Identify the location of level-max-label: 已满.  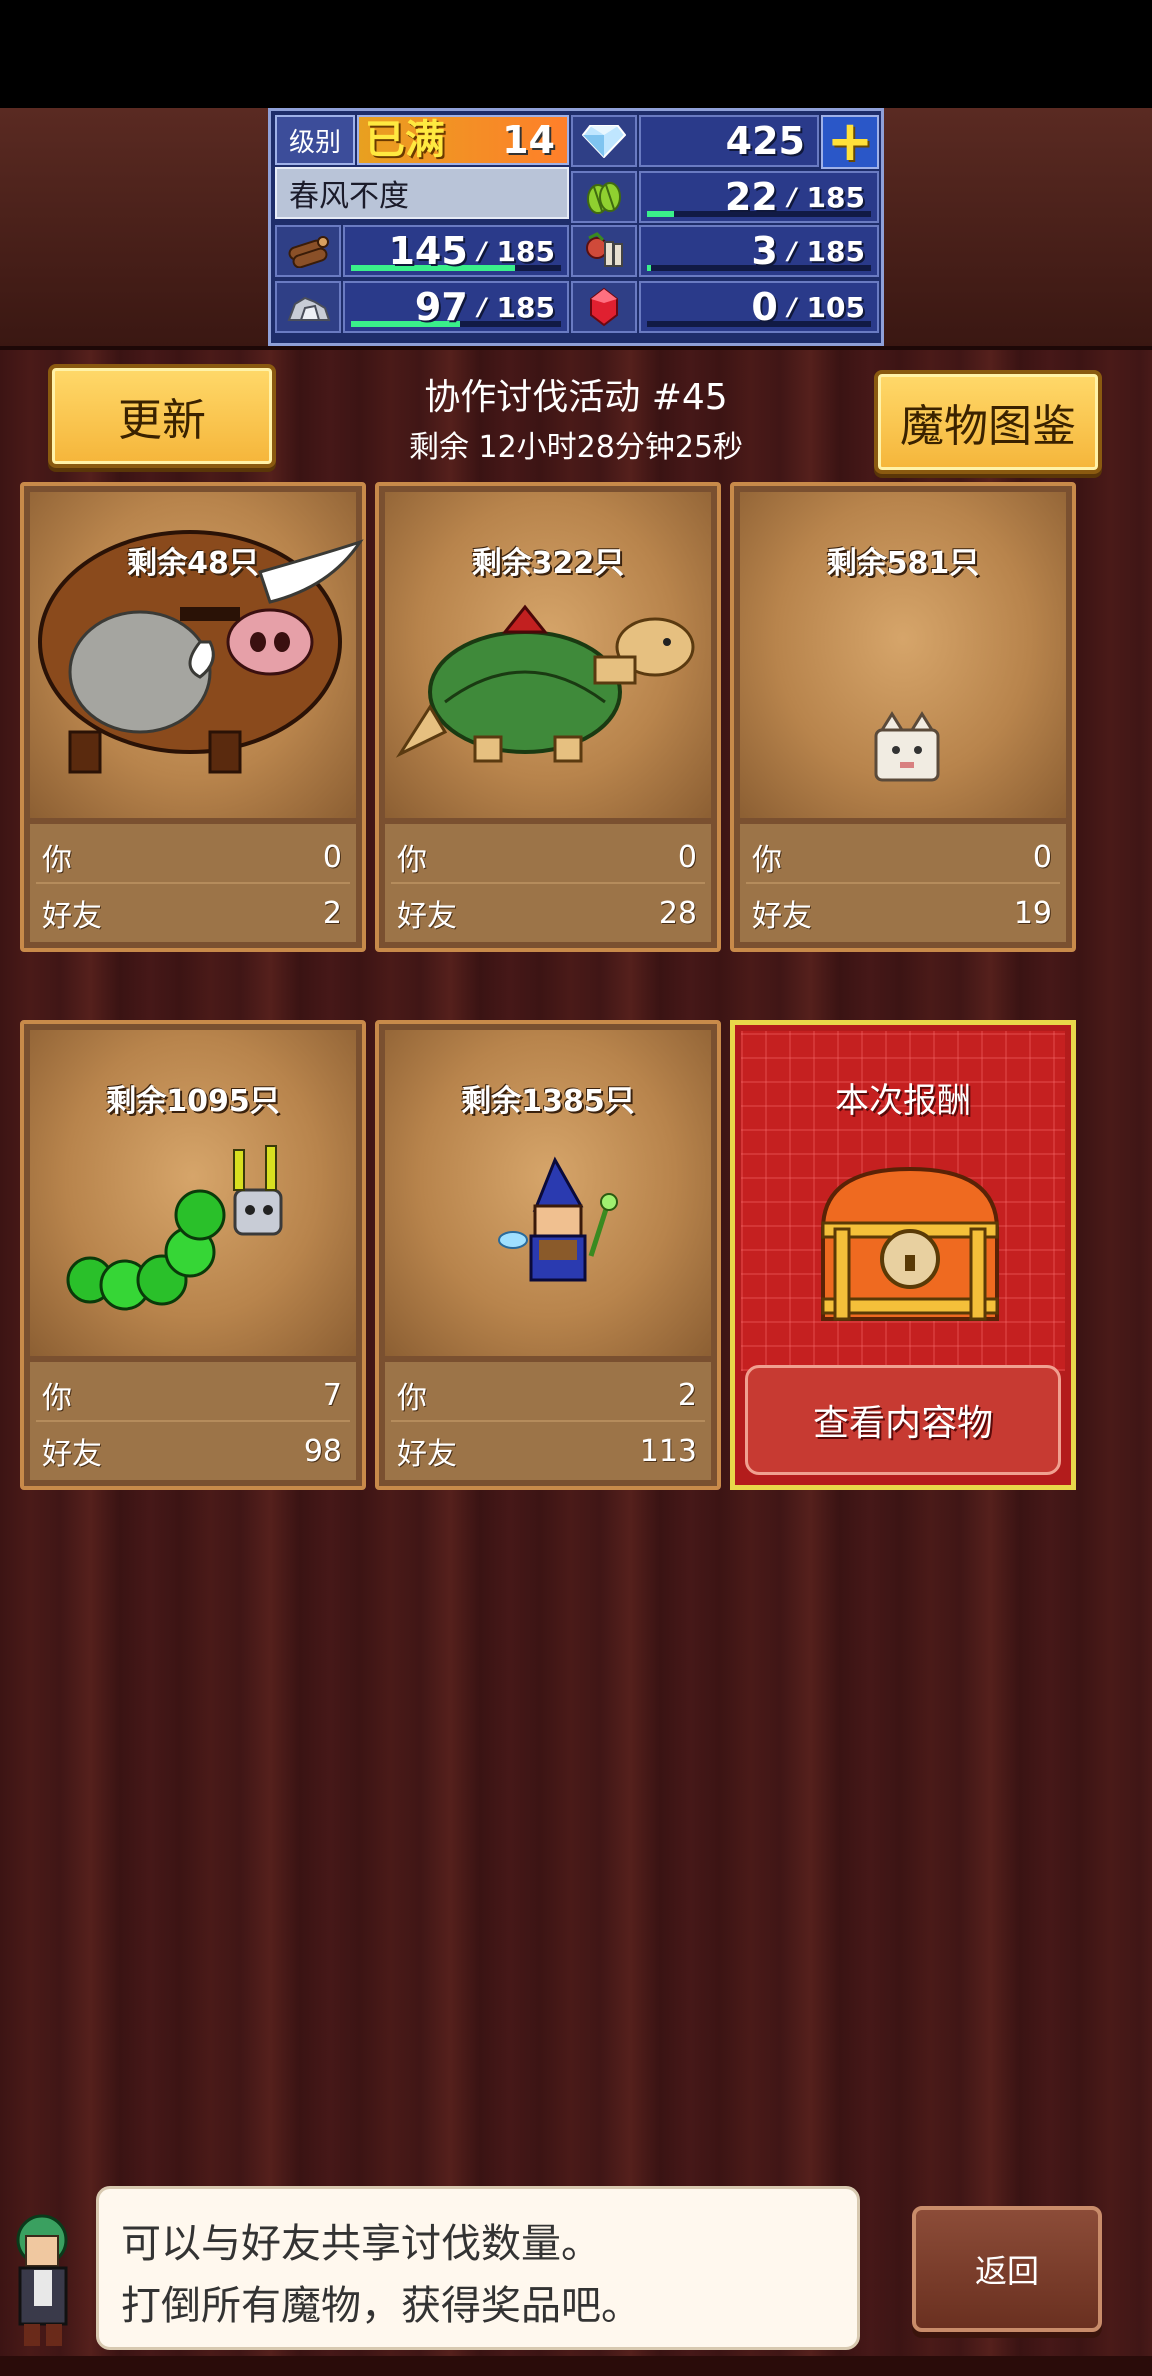
(405, 140).